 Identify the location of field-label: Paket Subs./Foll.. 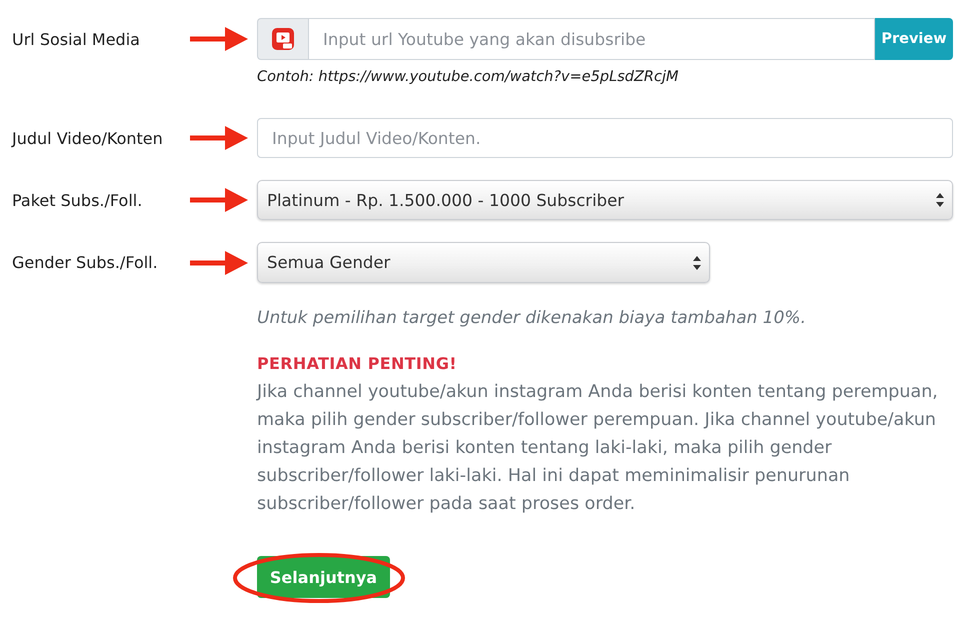
(78, 200).